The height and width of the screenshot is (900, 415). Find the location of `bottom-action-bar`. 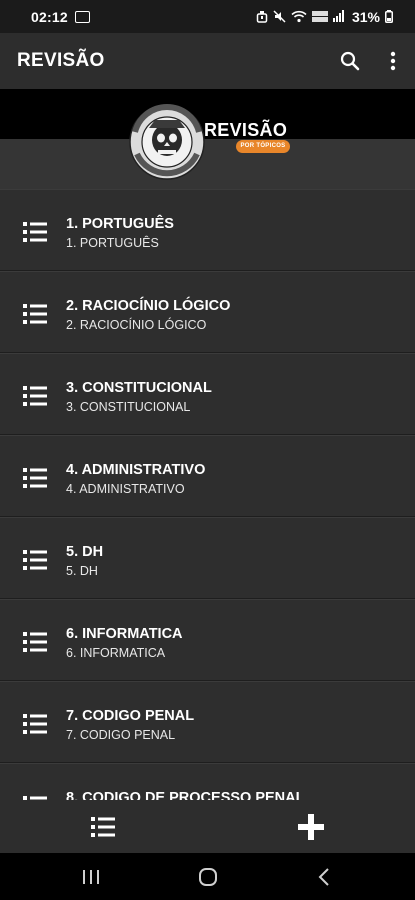

bottom-action-bar is located at coordinates (207, 826).